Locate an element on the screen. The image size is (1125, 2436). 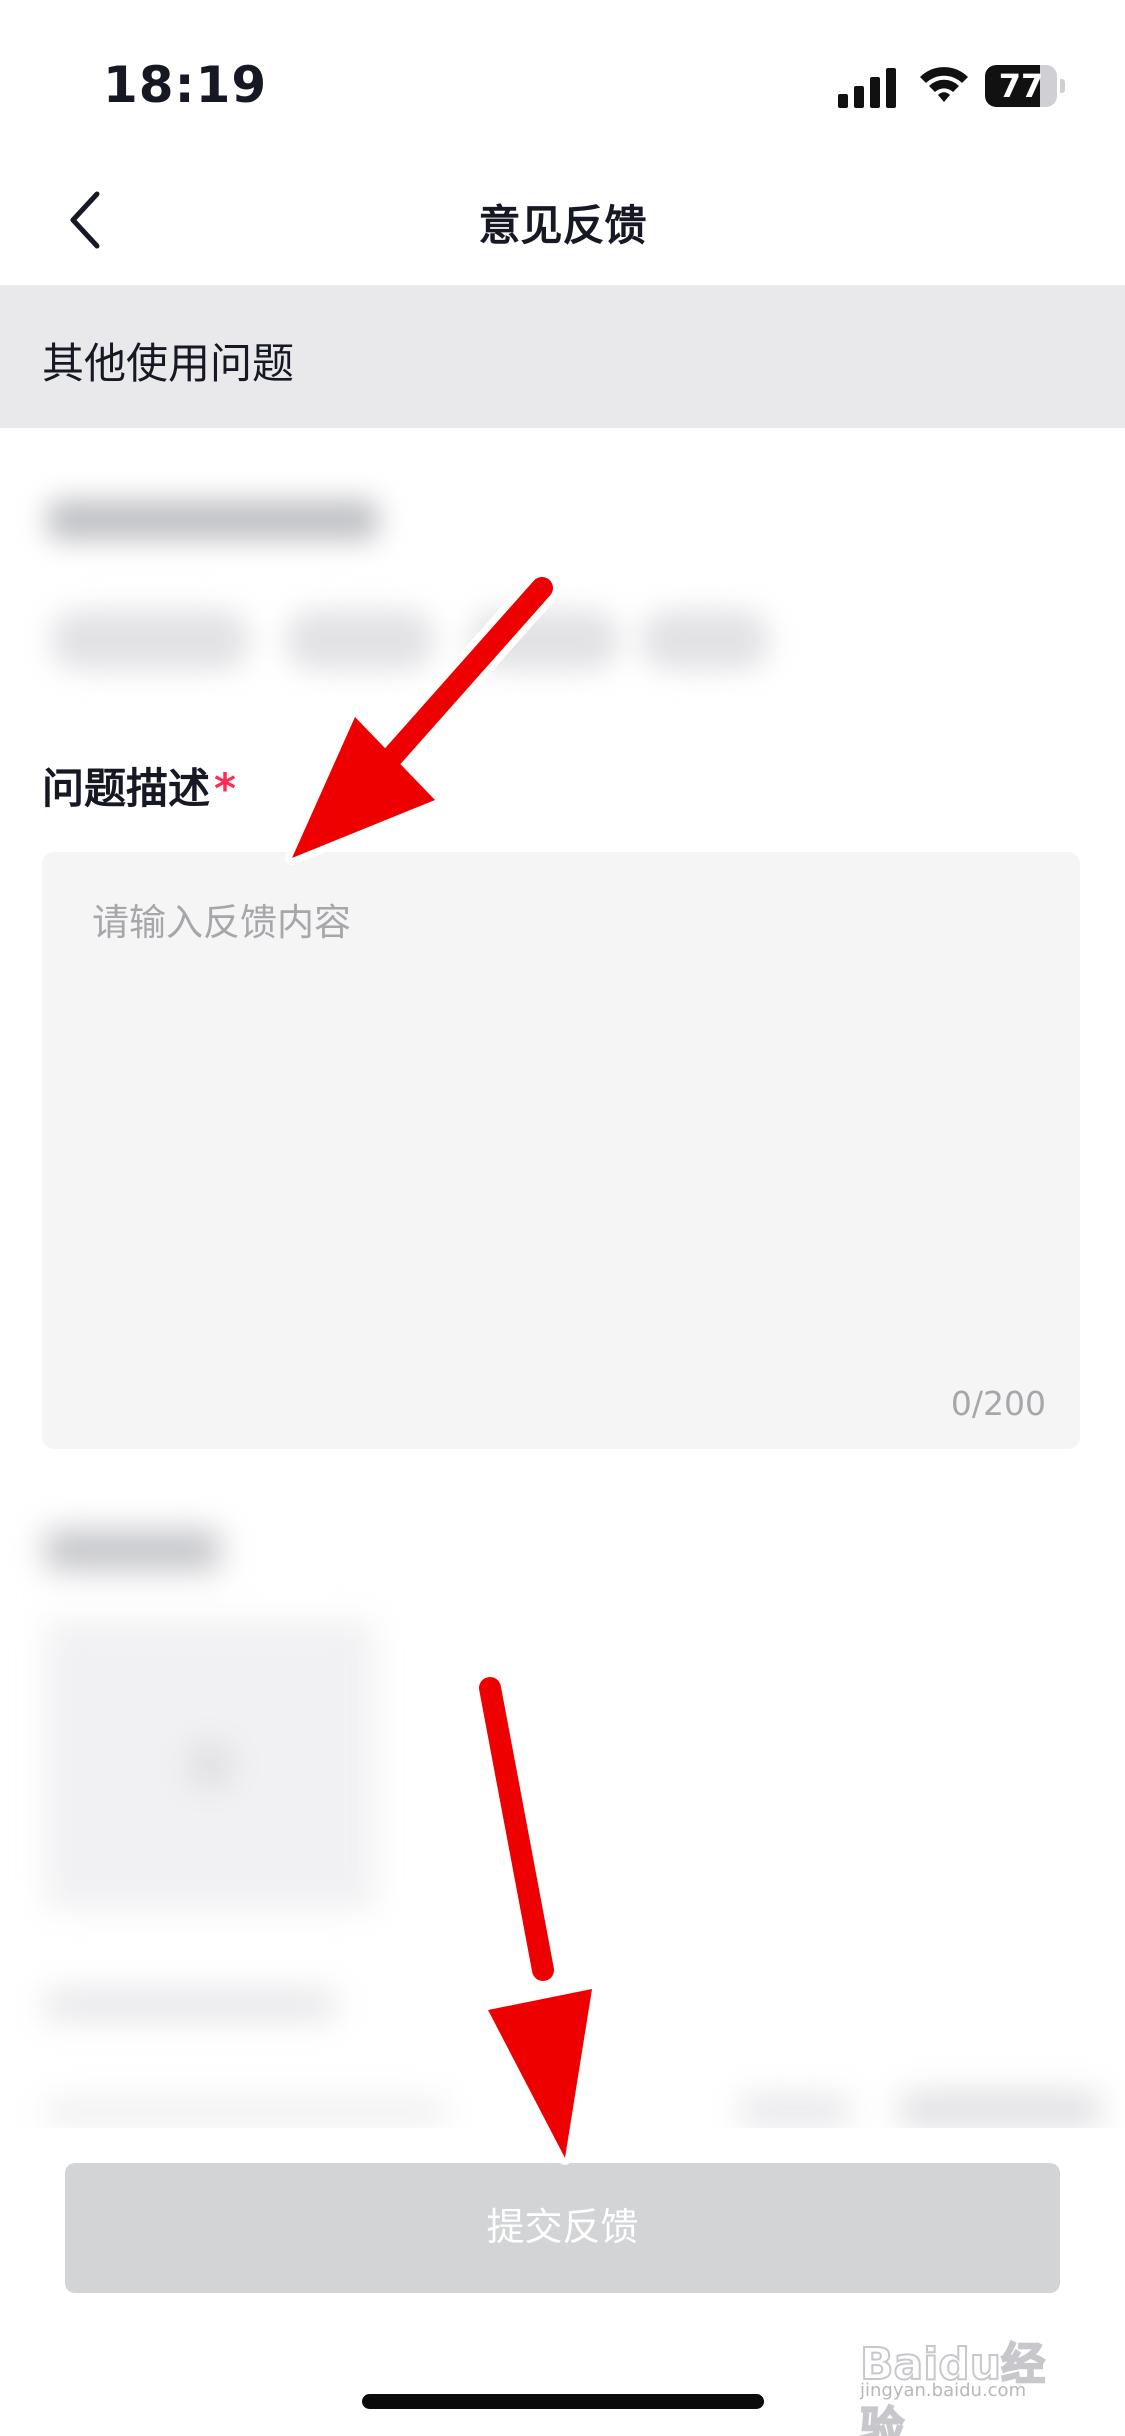
home-indicator is located at coordinates (563, 2401).